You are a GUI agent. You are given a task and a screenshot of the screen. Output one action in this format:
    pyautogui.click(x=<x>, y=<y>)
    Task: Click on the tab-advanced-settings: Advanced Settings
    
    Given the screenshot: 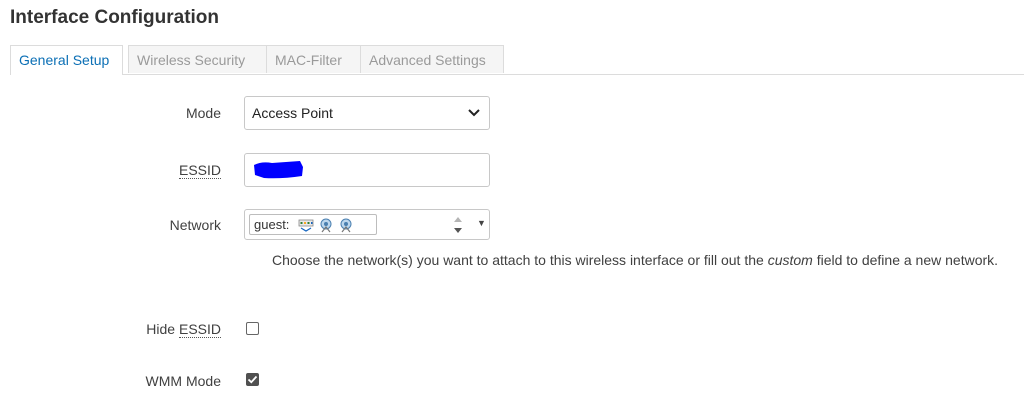 What is the action you would take?
    pyautogui.click(x=432, y=59)
    